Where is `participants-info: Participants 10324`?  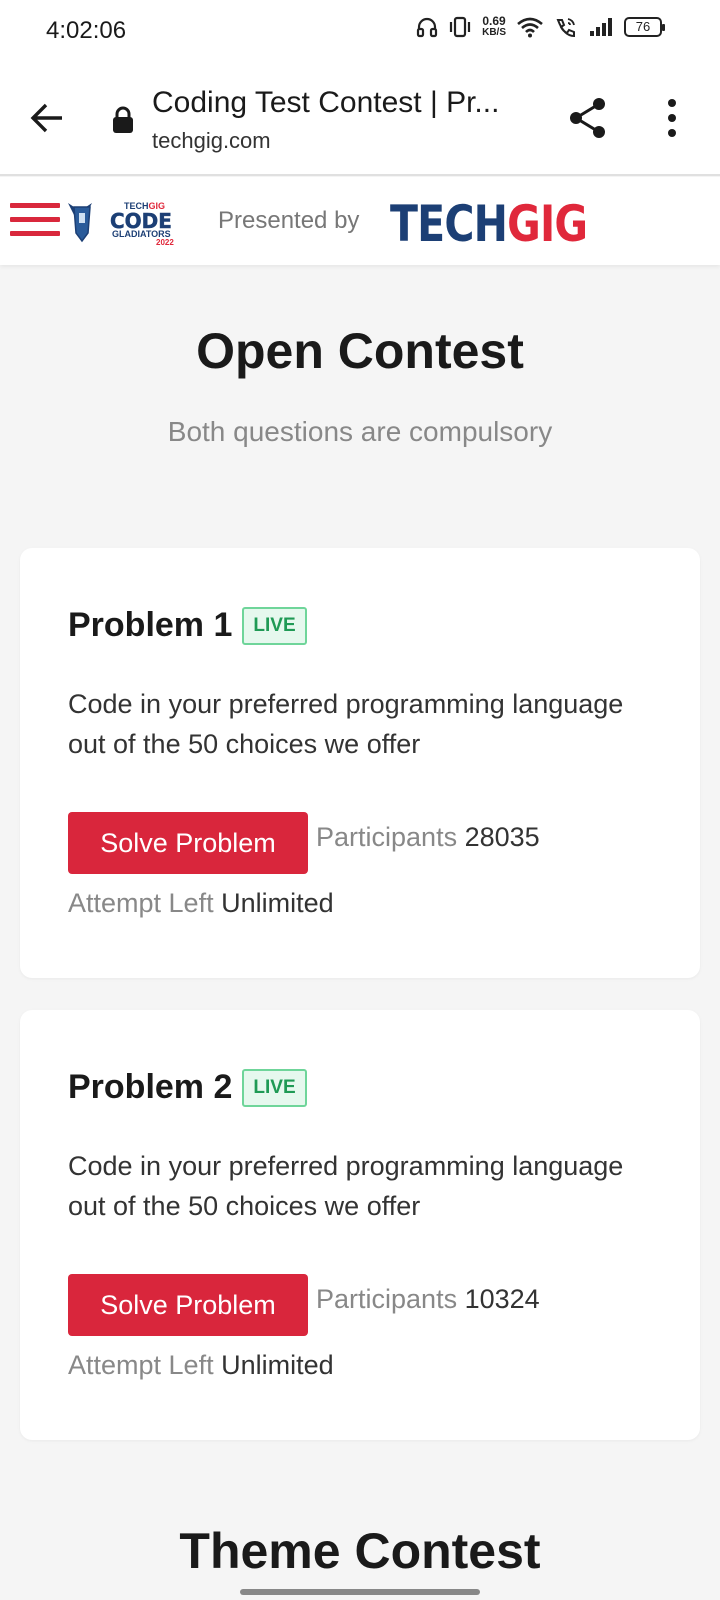 participants-info: Participants 10324 is located at coordinates (428, 1299).